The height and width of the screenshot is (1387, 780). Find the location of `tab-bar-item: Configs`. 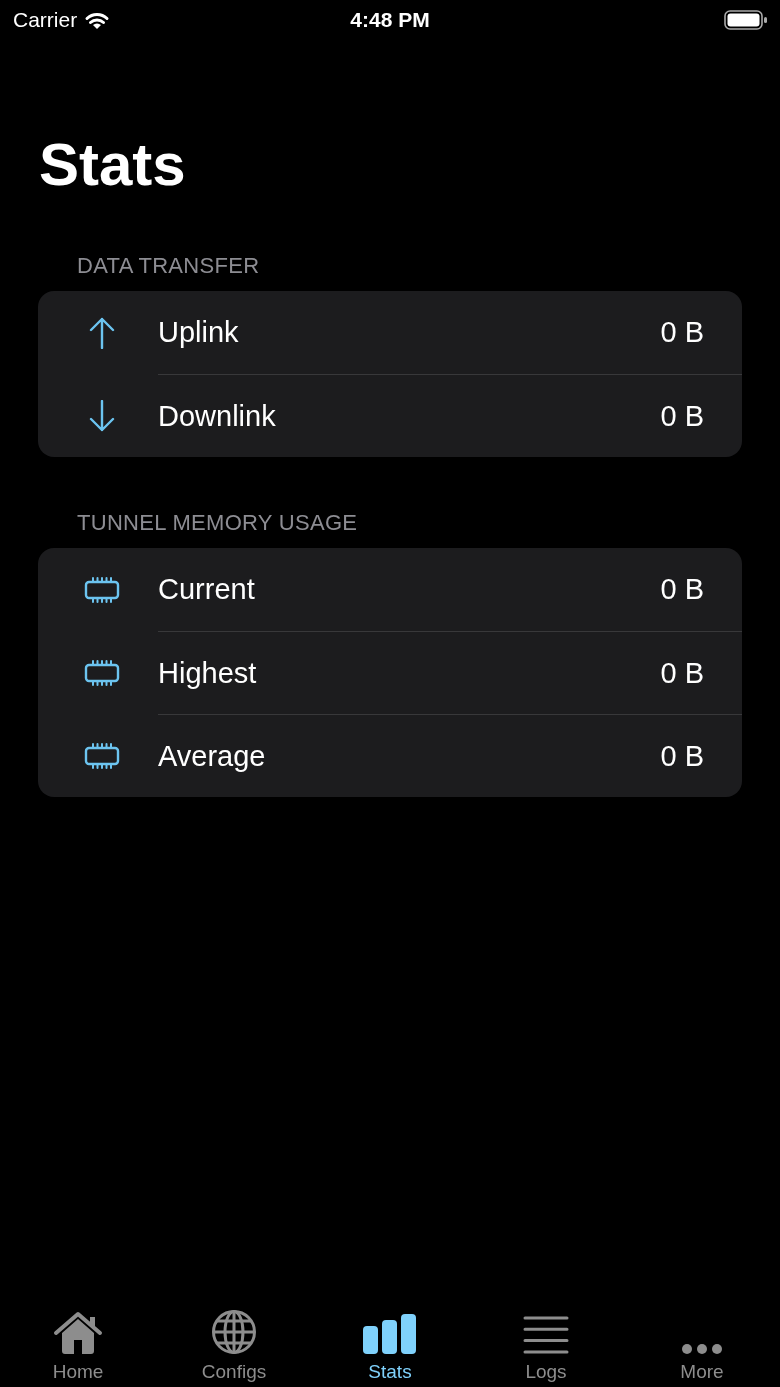

tab-bar-item: Configs is located at coordinates (234, 1338).